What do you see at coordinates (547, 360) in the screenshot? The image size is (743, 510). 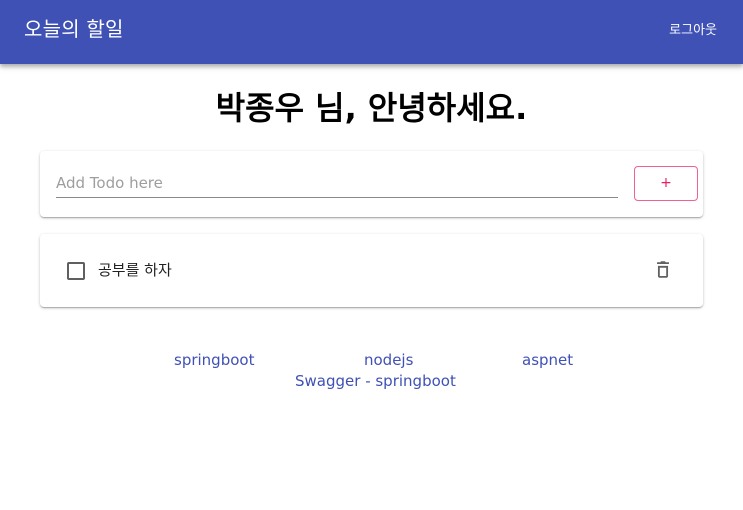 I see `footer-link-aspnet: aspnet` at bounding box center [547, 360].